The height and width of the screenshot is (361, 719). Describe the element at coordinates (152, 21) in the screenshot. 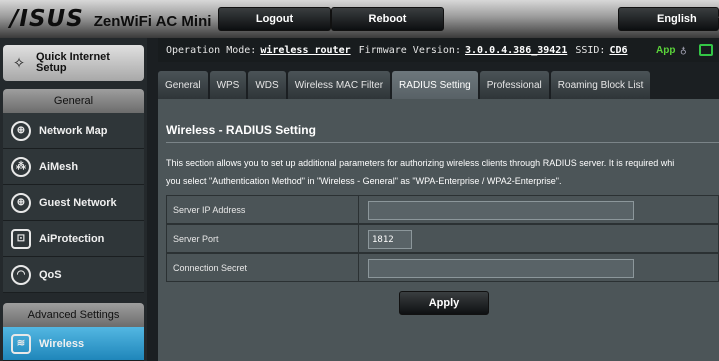

I see `model-name: ZenWiFi AC Mini` at that location.